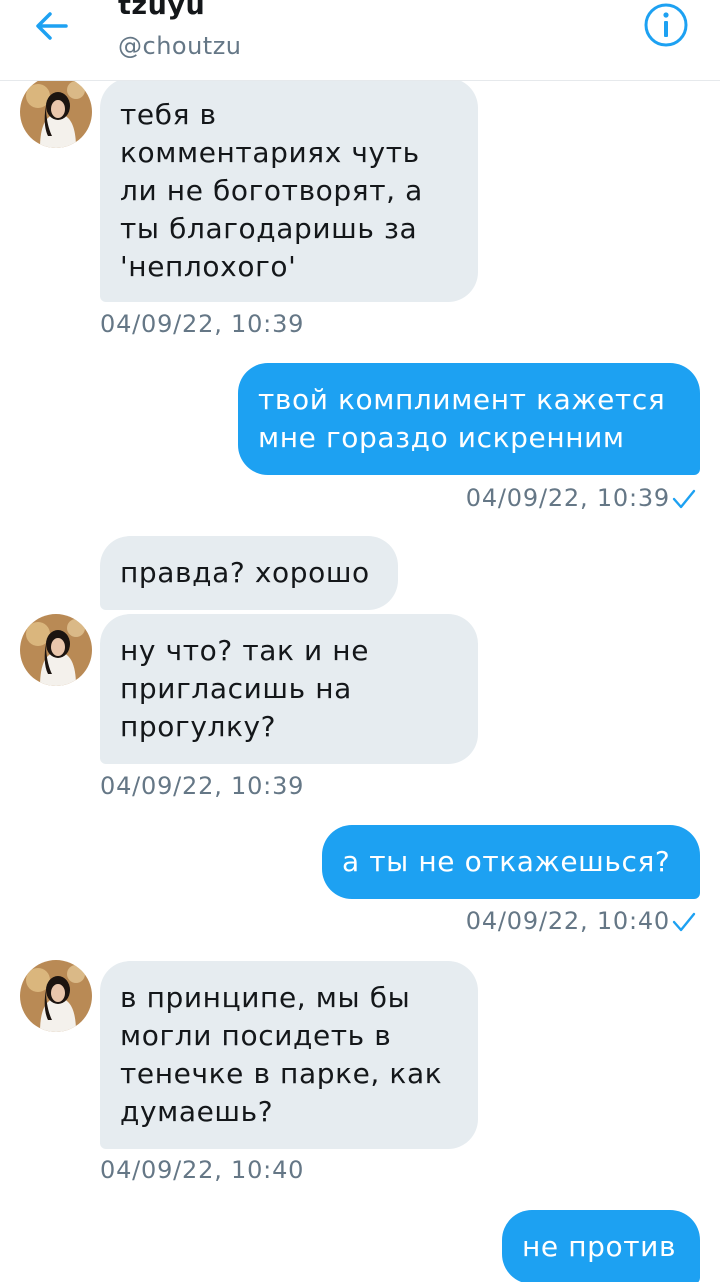 The height and width of the screenshot is (1282, 720). What do you see at coordinates (245, 572) in the screenshot?
I see `message-text: правда? хорошо` at bounding box center [245, 572].